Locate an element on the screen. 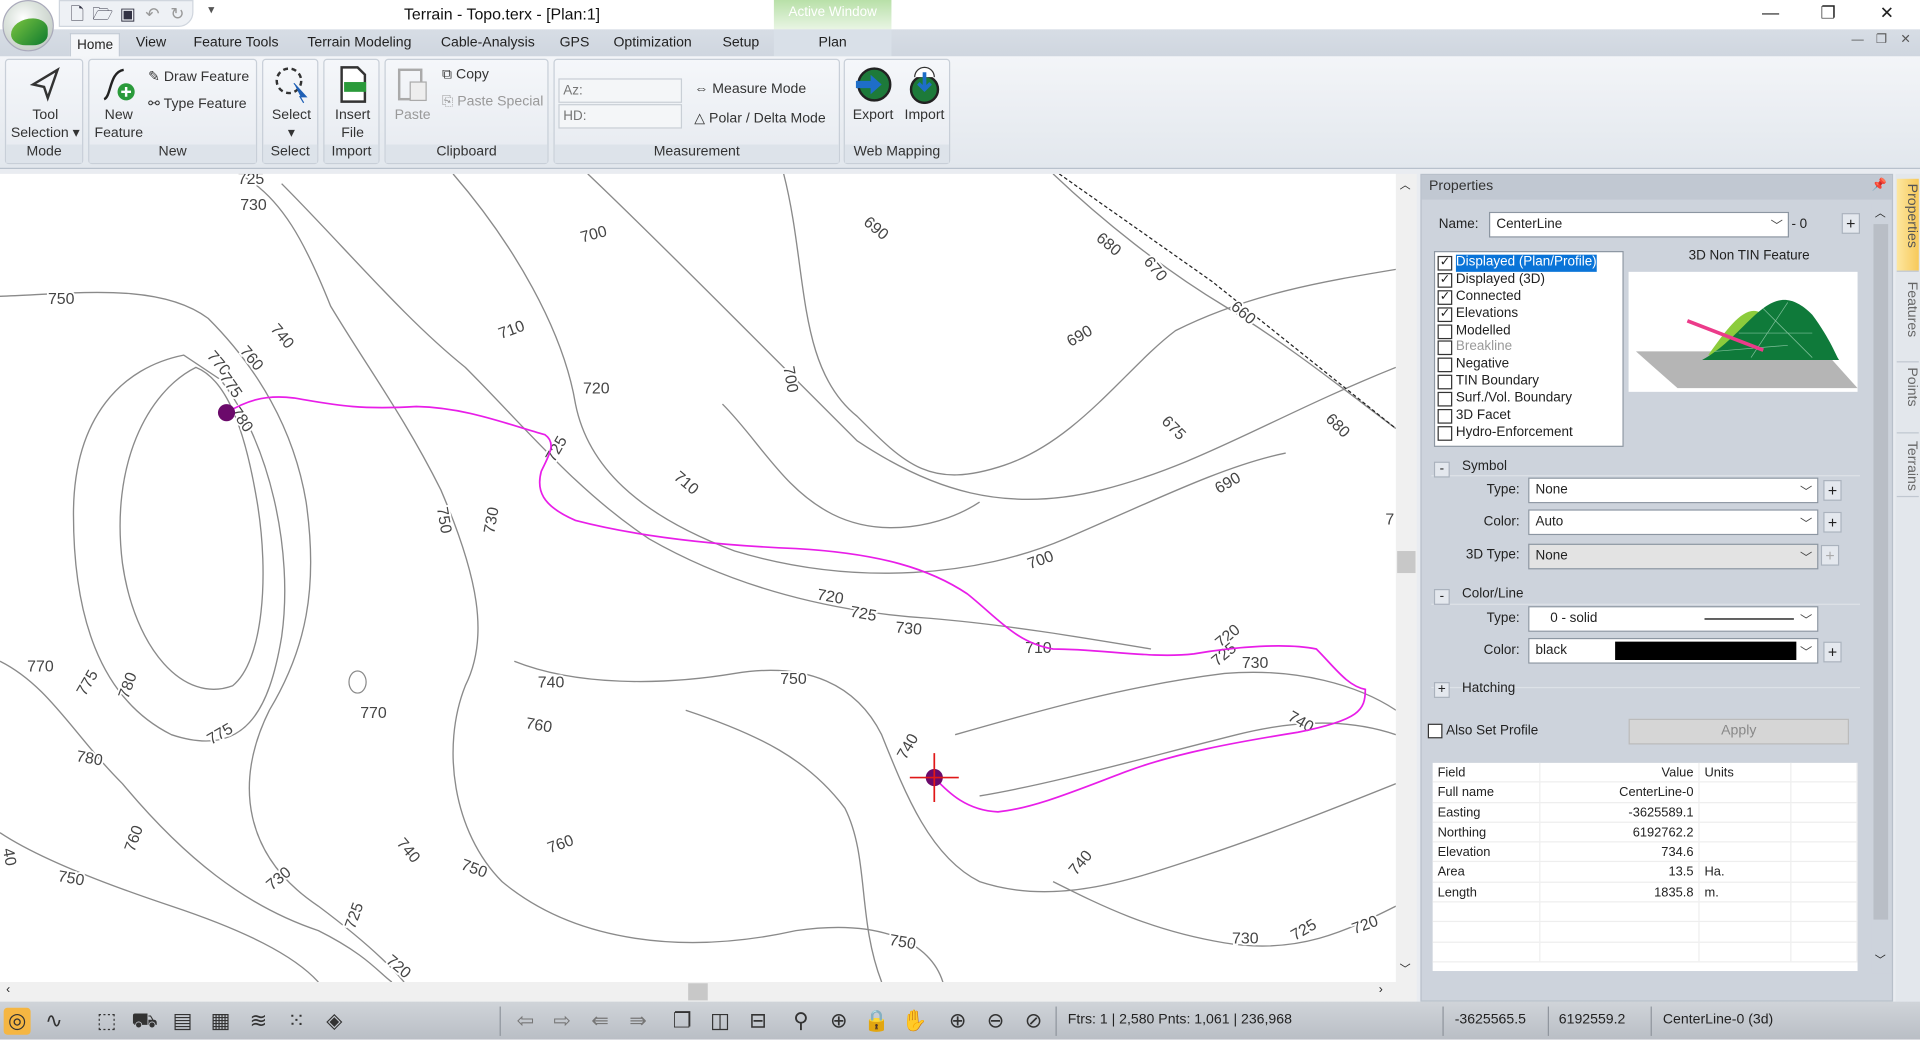  lock-icon: 🔒 is located at coordinates (876, 1021).